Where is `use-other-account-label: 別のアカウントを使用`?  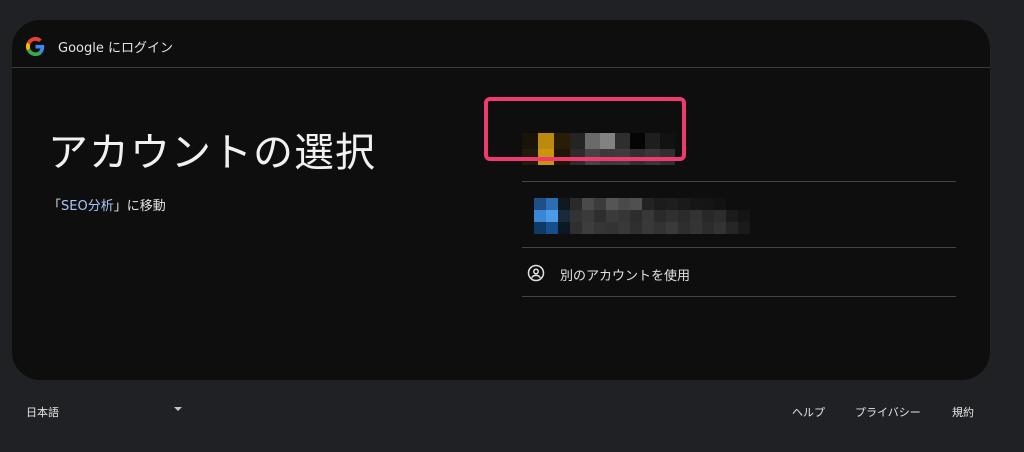
use-other-account-label: 別のアカウントを使用 is located at coordinates (625, 276).